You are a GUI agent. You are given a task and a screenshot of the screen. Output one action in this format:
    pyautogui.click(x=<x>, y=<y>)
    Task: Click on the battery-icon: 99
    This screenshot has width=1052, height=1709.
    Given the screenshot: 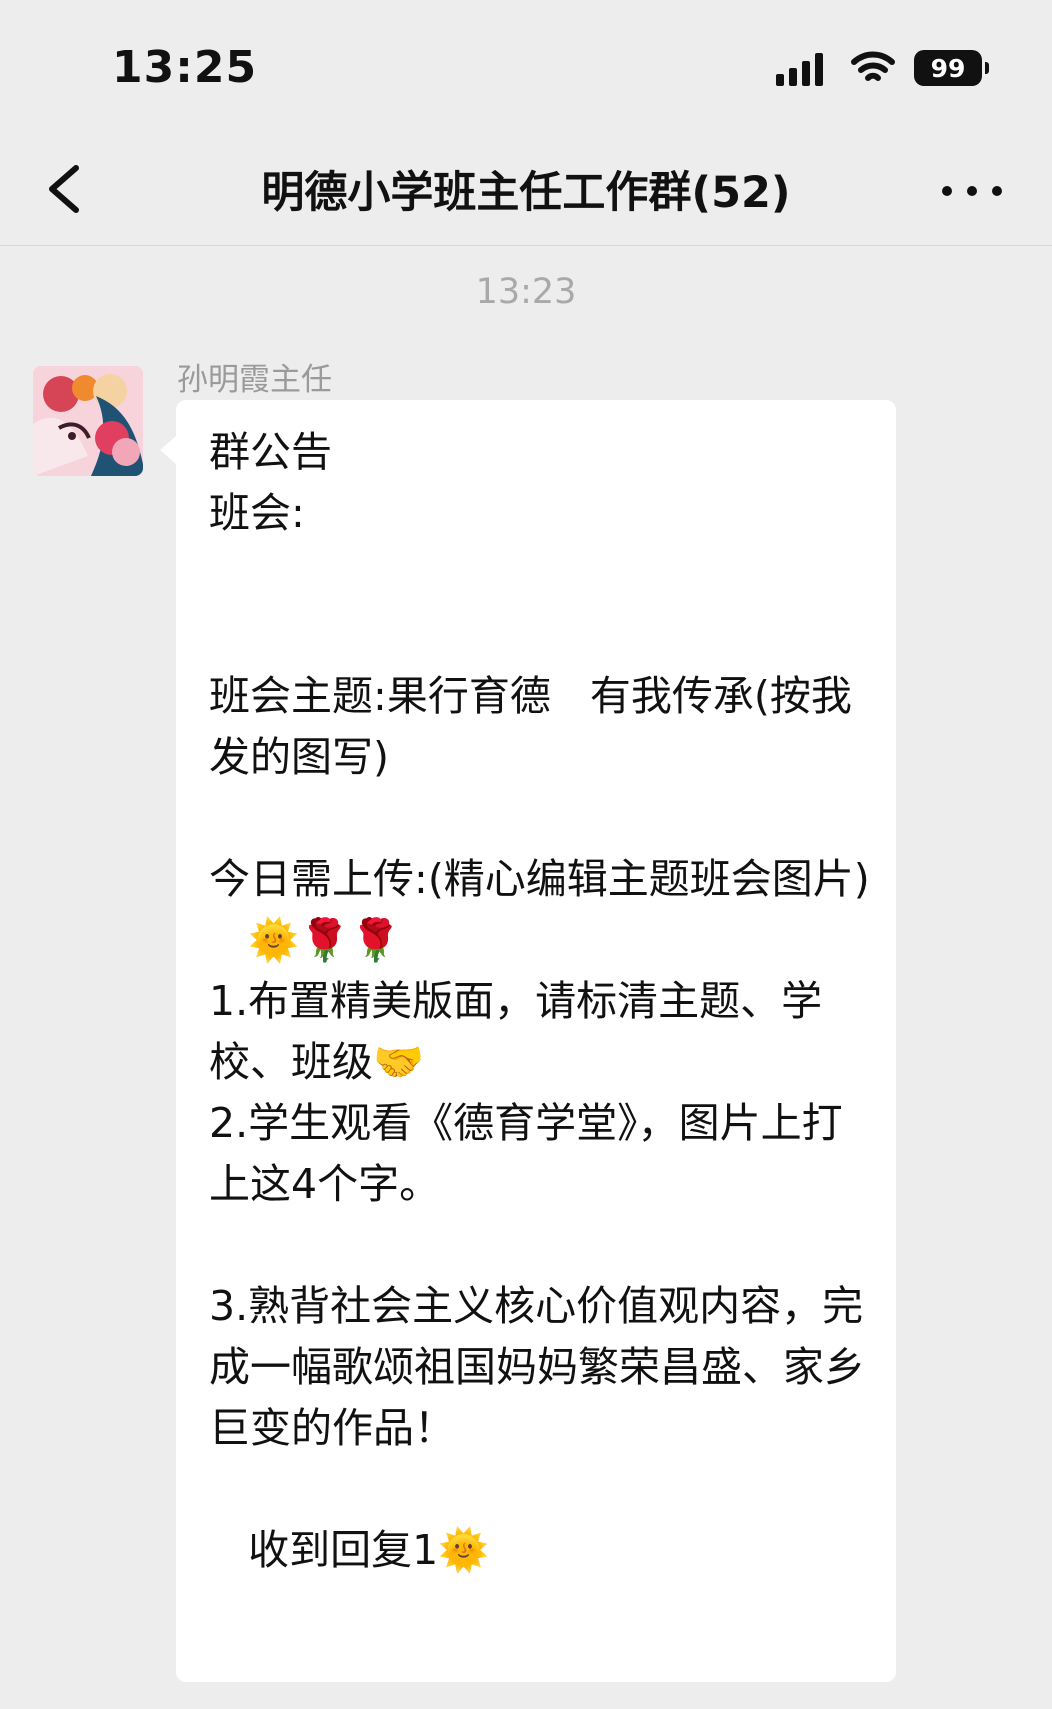 What is the action you would take?
    pyautogui.click(x=951, y=68)
    